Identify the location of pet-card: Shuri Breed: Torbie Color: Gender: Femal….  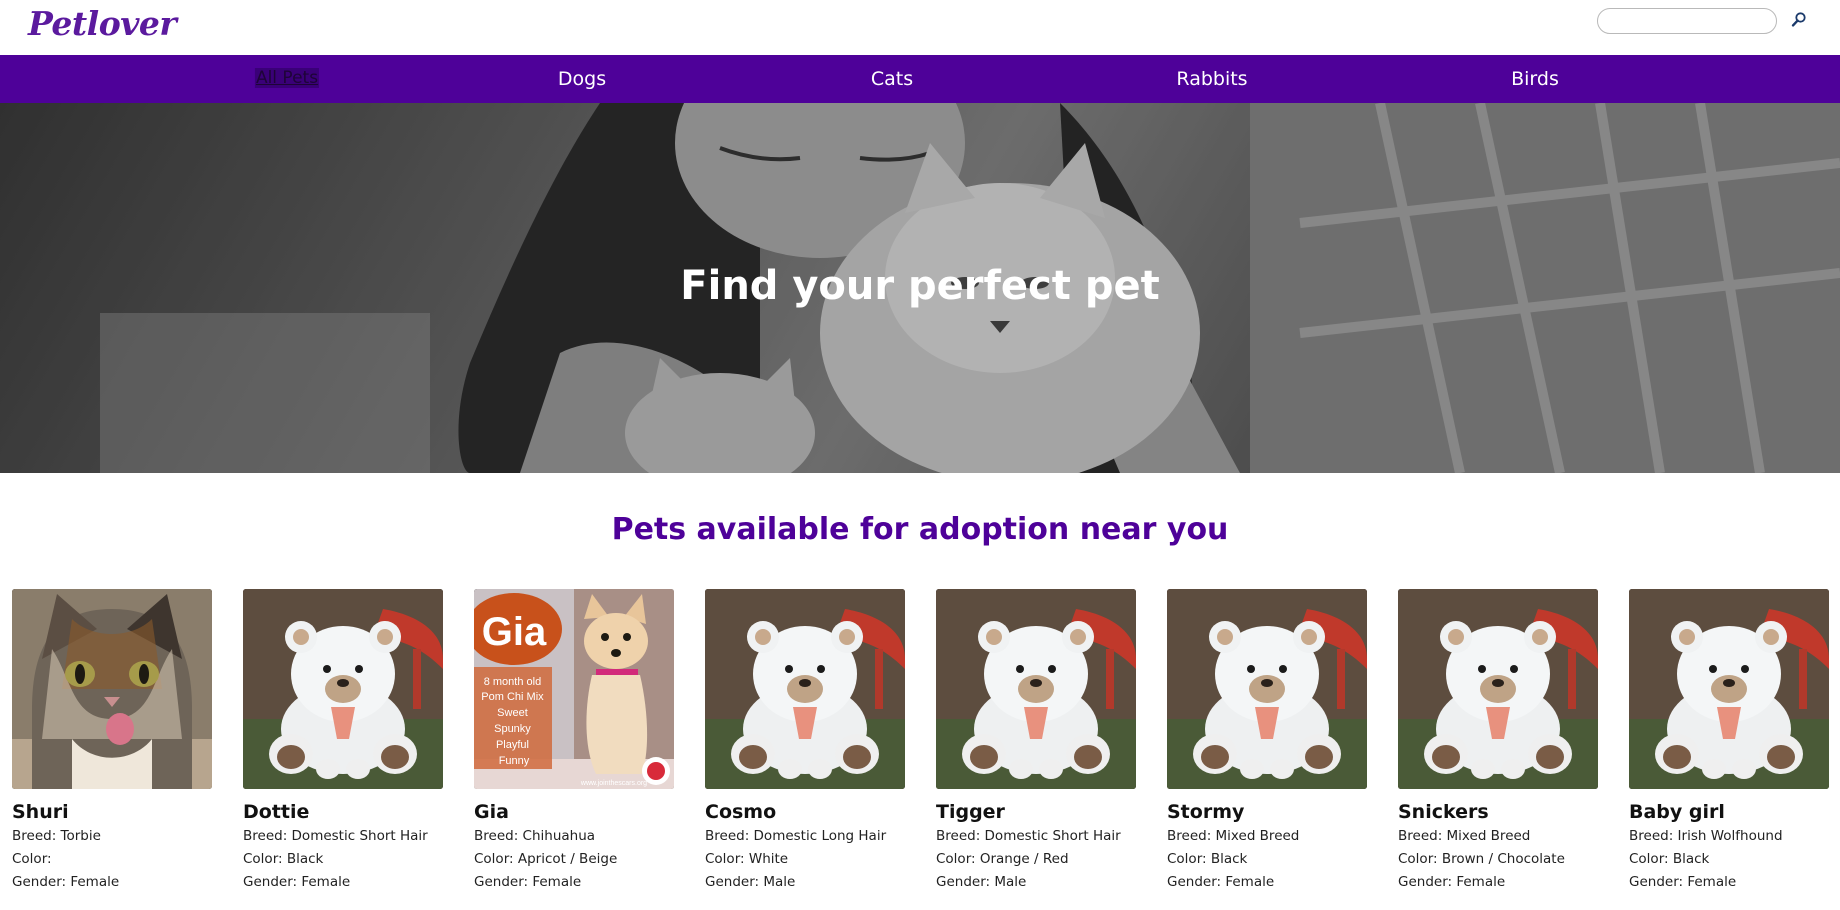
(112, 741).